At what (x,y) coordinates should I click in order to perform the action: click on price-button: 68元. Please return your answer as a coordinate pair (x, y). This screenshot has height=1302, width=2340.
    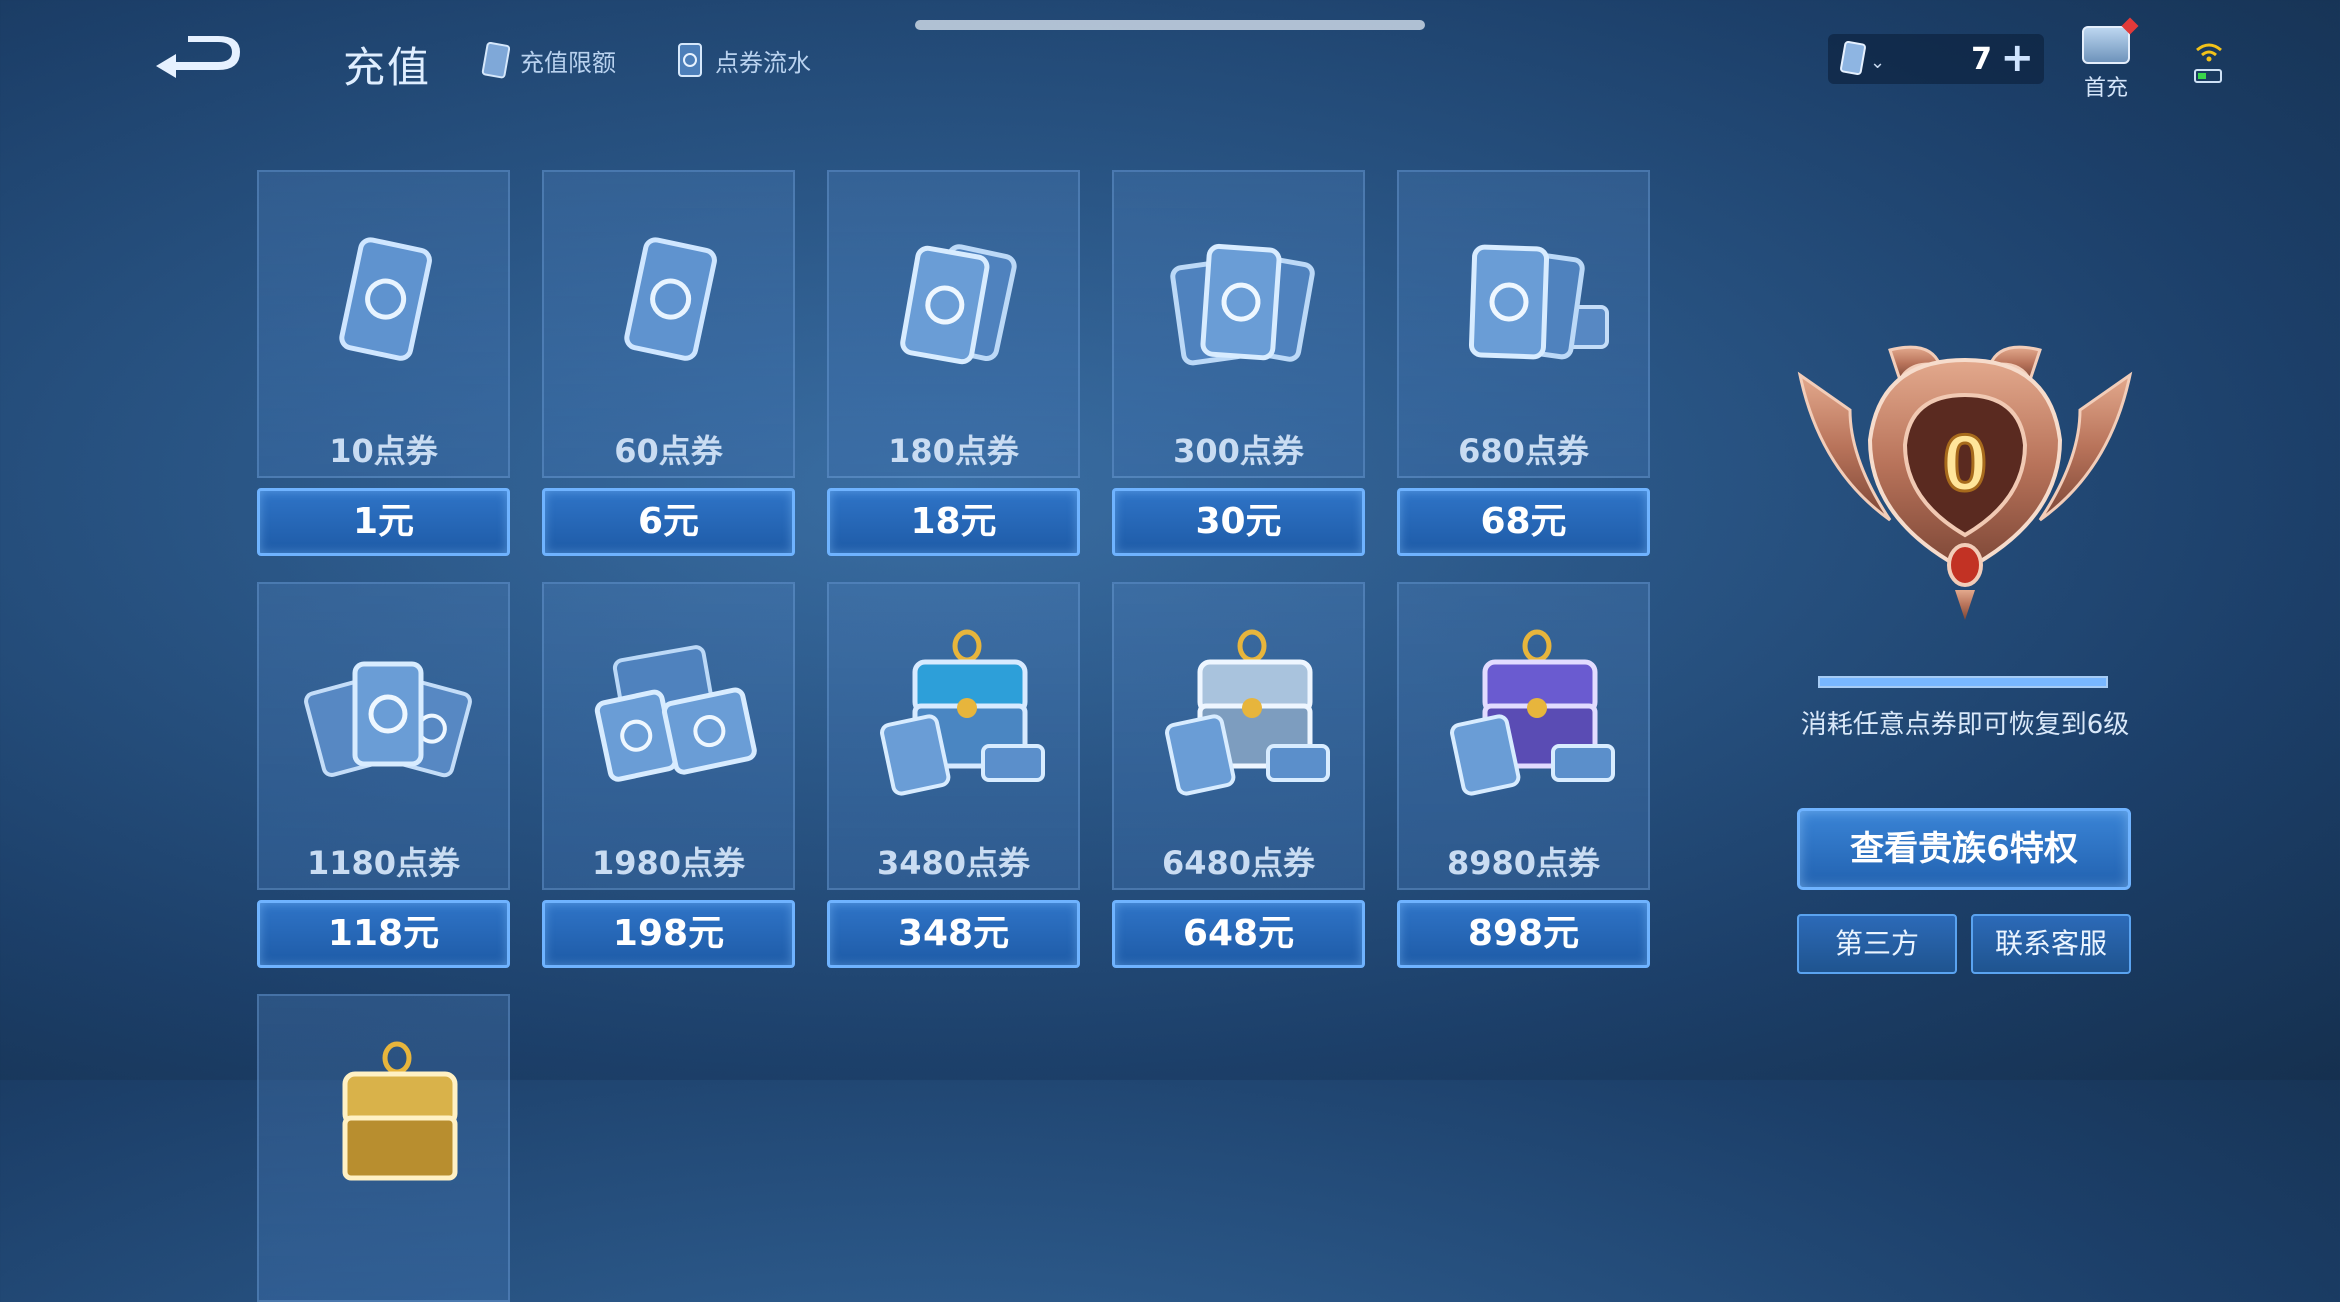
    Looking at the image, I should click on (1523, 522).